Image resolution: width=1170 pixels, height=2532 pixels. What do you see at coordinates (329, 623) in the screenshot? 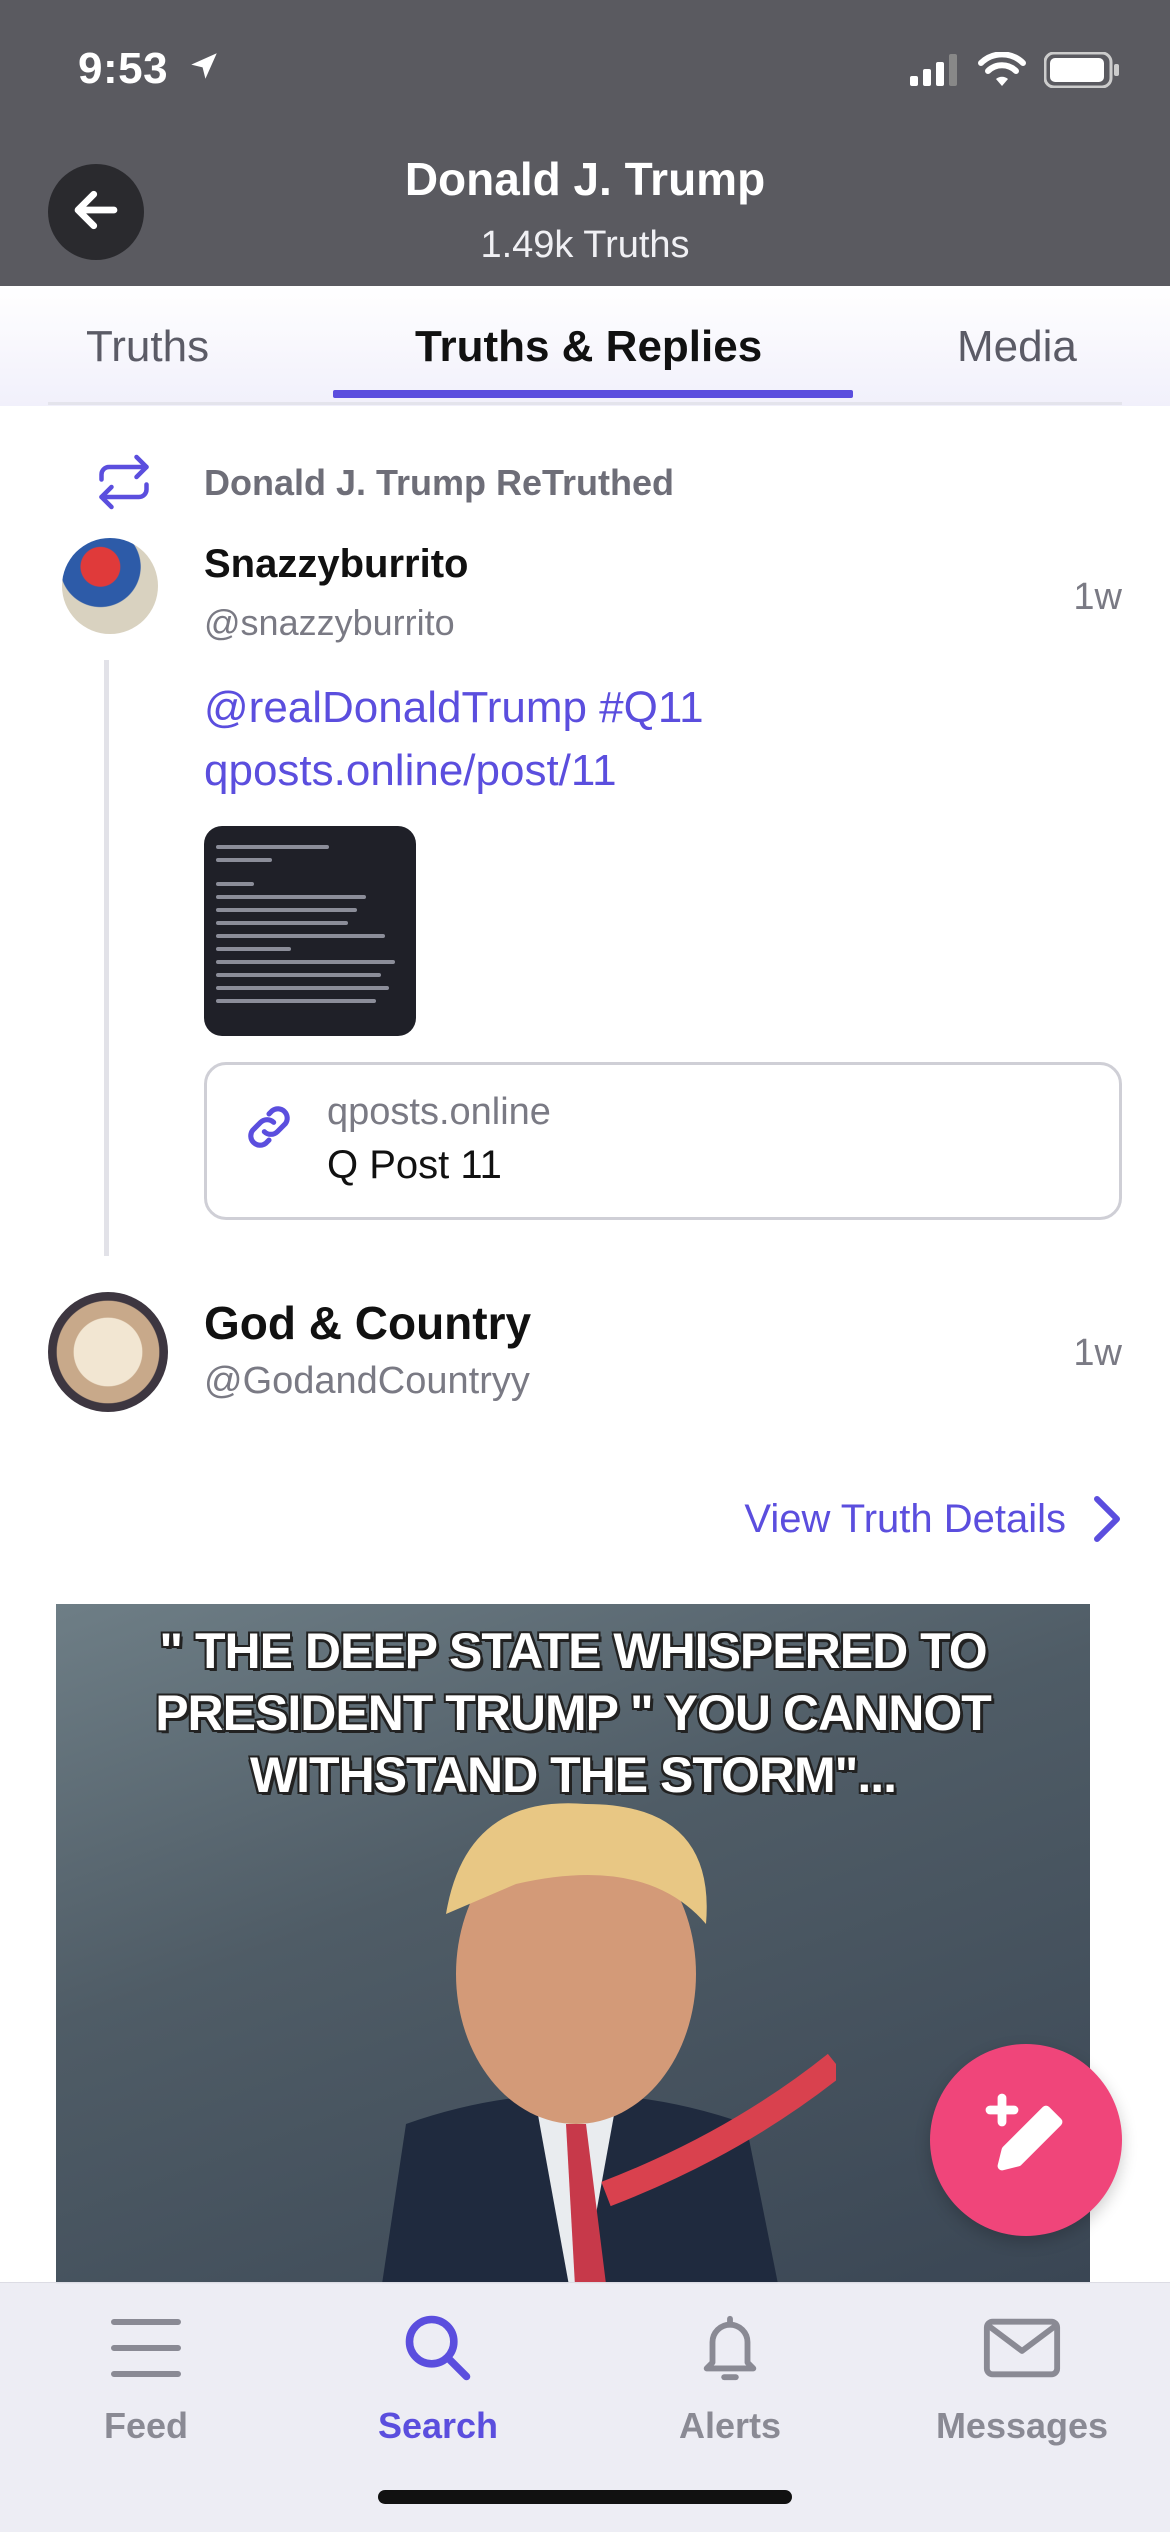
I see `author-handle: @snazzyburrito` at bounding box center [329, 623].